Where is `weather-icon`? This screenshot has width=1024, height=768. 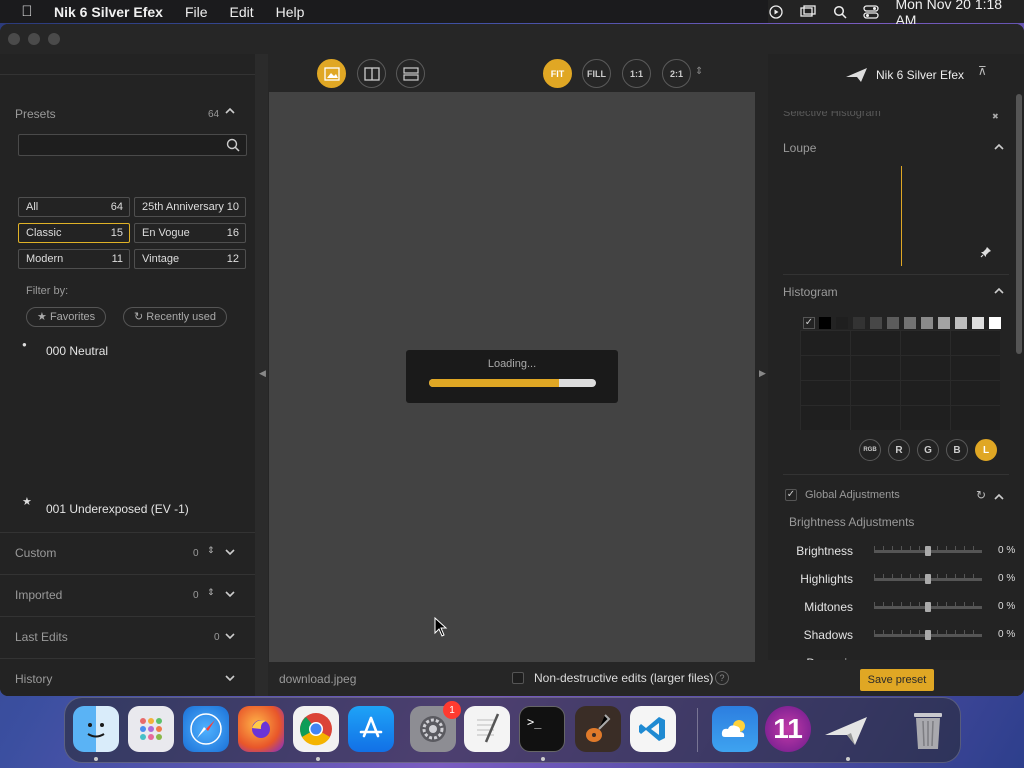 weather-icon is located at coordinates (735, 729).